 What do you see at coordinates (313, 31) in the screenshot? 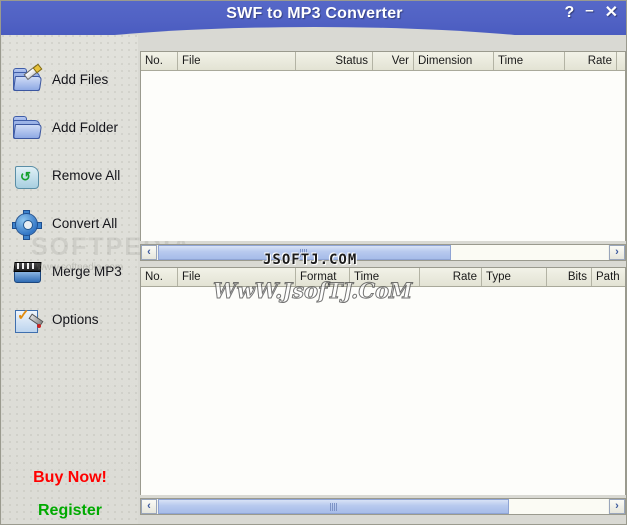
I see `title-bar-curve` at bounding box center [313, 31].